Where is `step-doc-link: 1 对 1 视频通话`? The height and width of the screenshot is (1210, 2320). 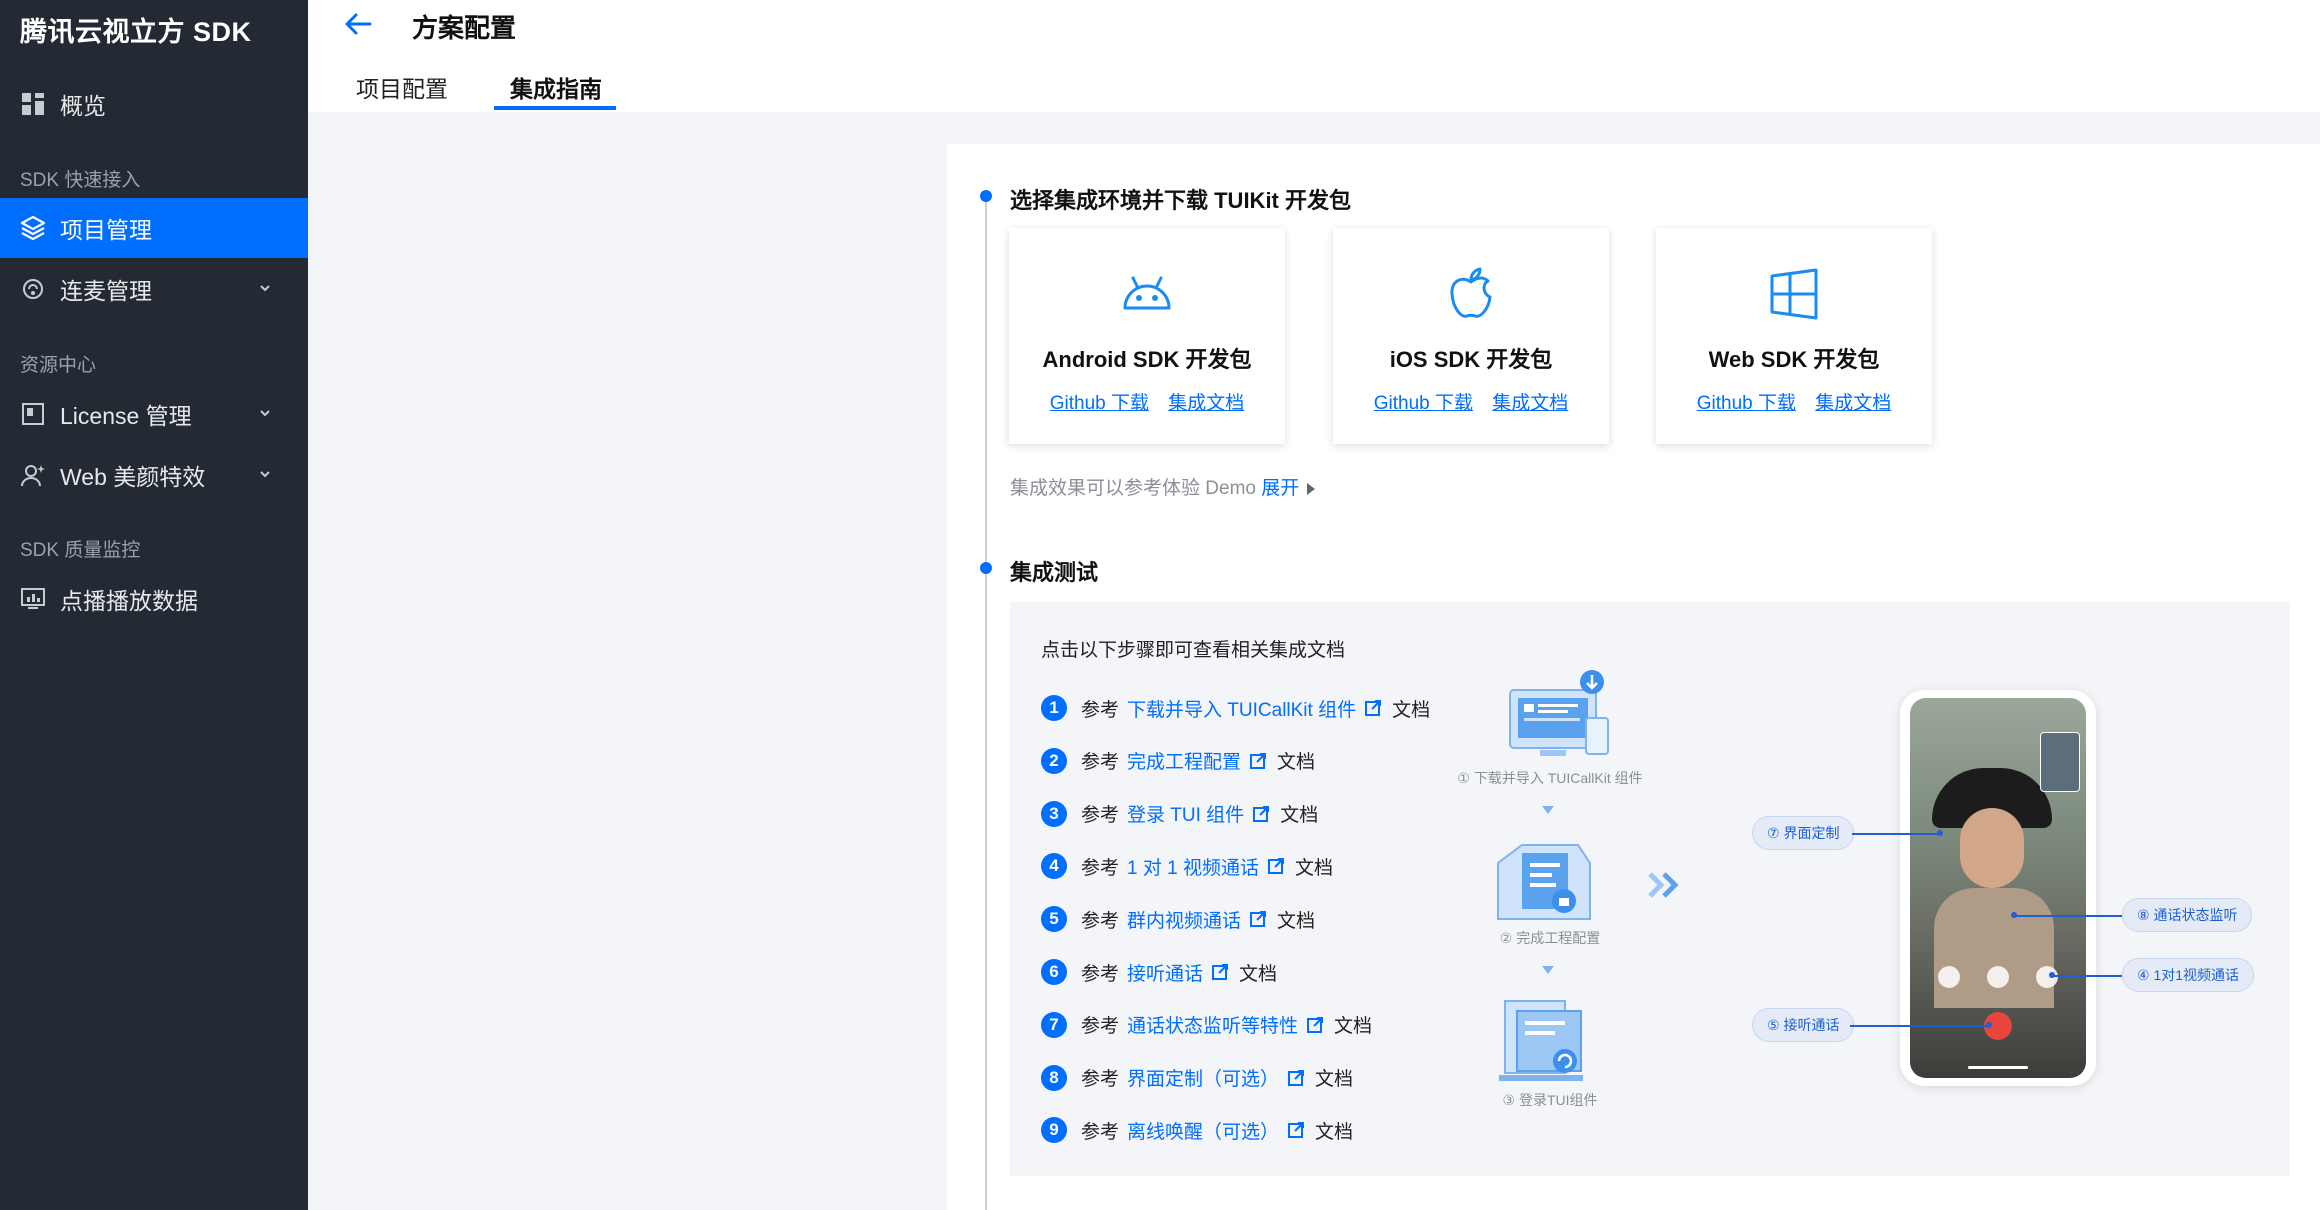 step-doc-link: 1 对 1 视频通话 is located at coordinates (1193, 866).